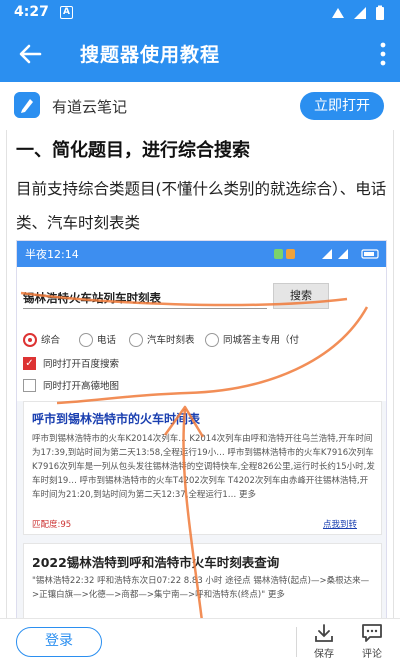 This screenshot has height=666, width=400. I want to click on login-button: 登录, so click(59, 642).